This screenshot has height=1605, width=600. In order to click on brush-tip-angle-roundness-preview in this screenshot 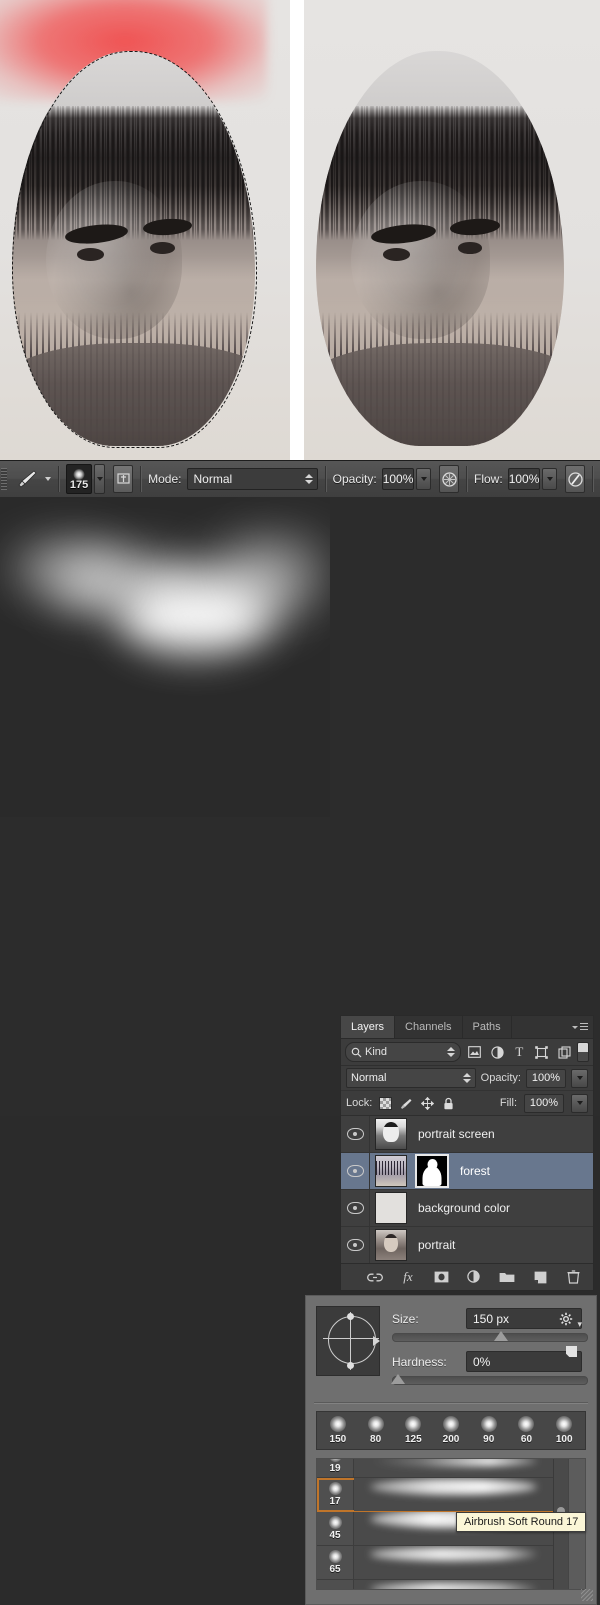, I will do `click(348, 1341)`.